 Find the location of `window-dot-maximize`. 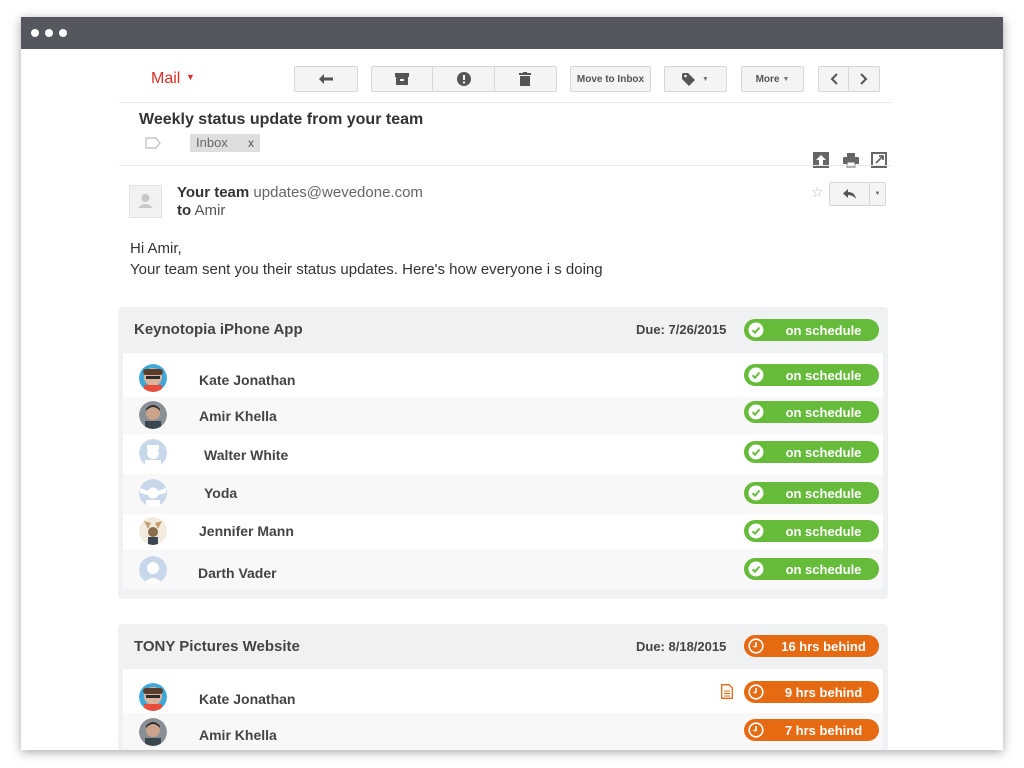

window-dot-maximize is located at coordinates (63, 33).